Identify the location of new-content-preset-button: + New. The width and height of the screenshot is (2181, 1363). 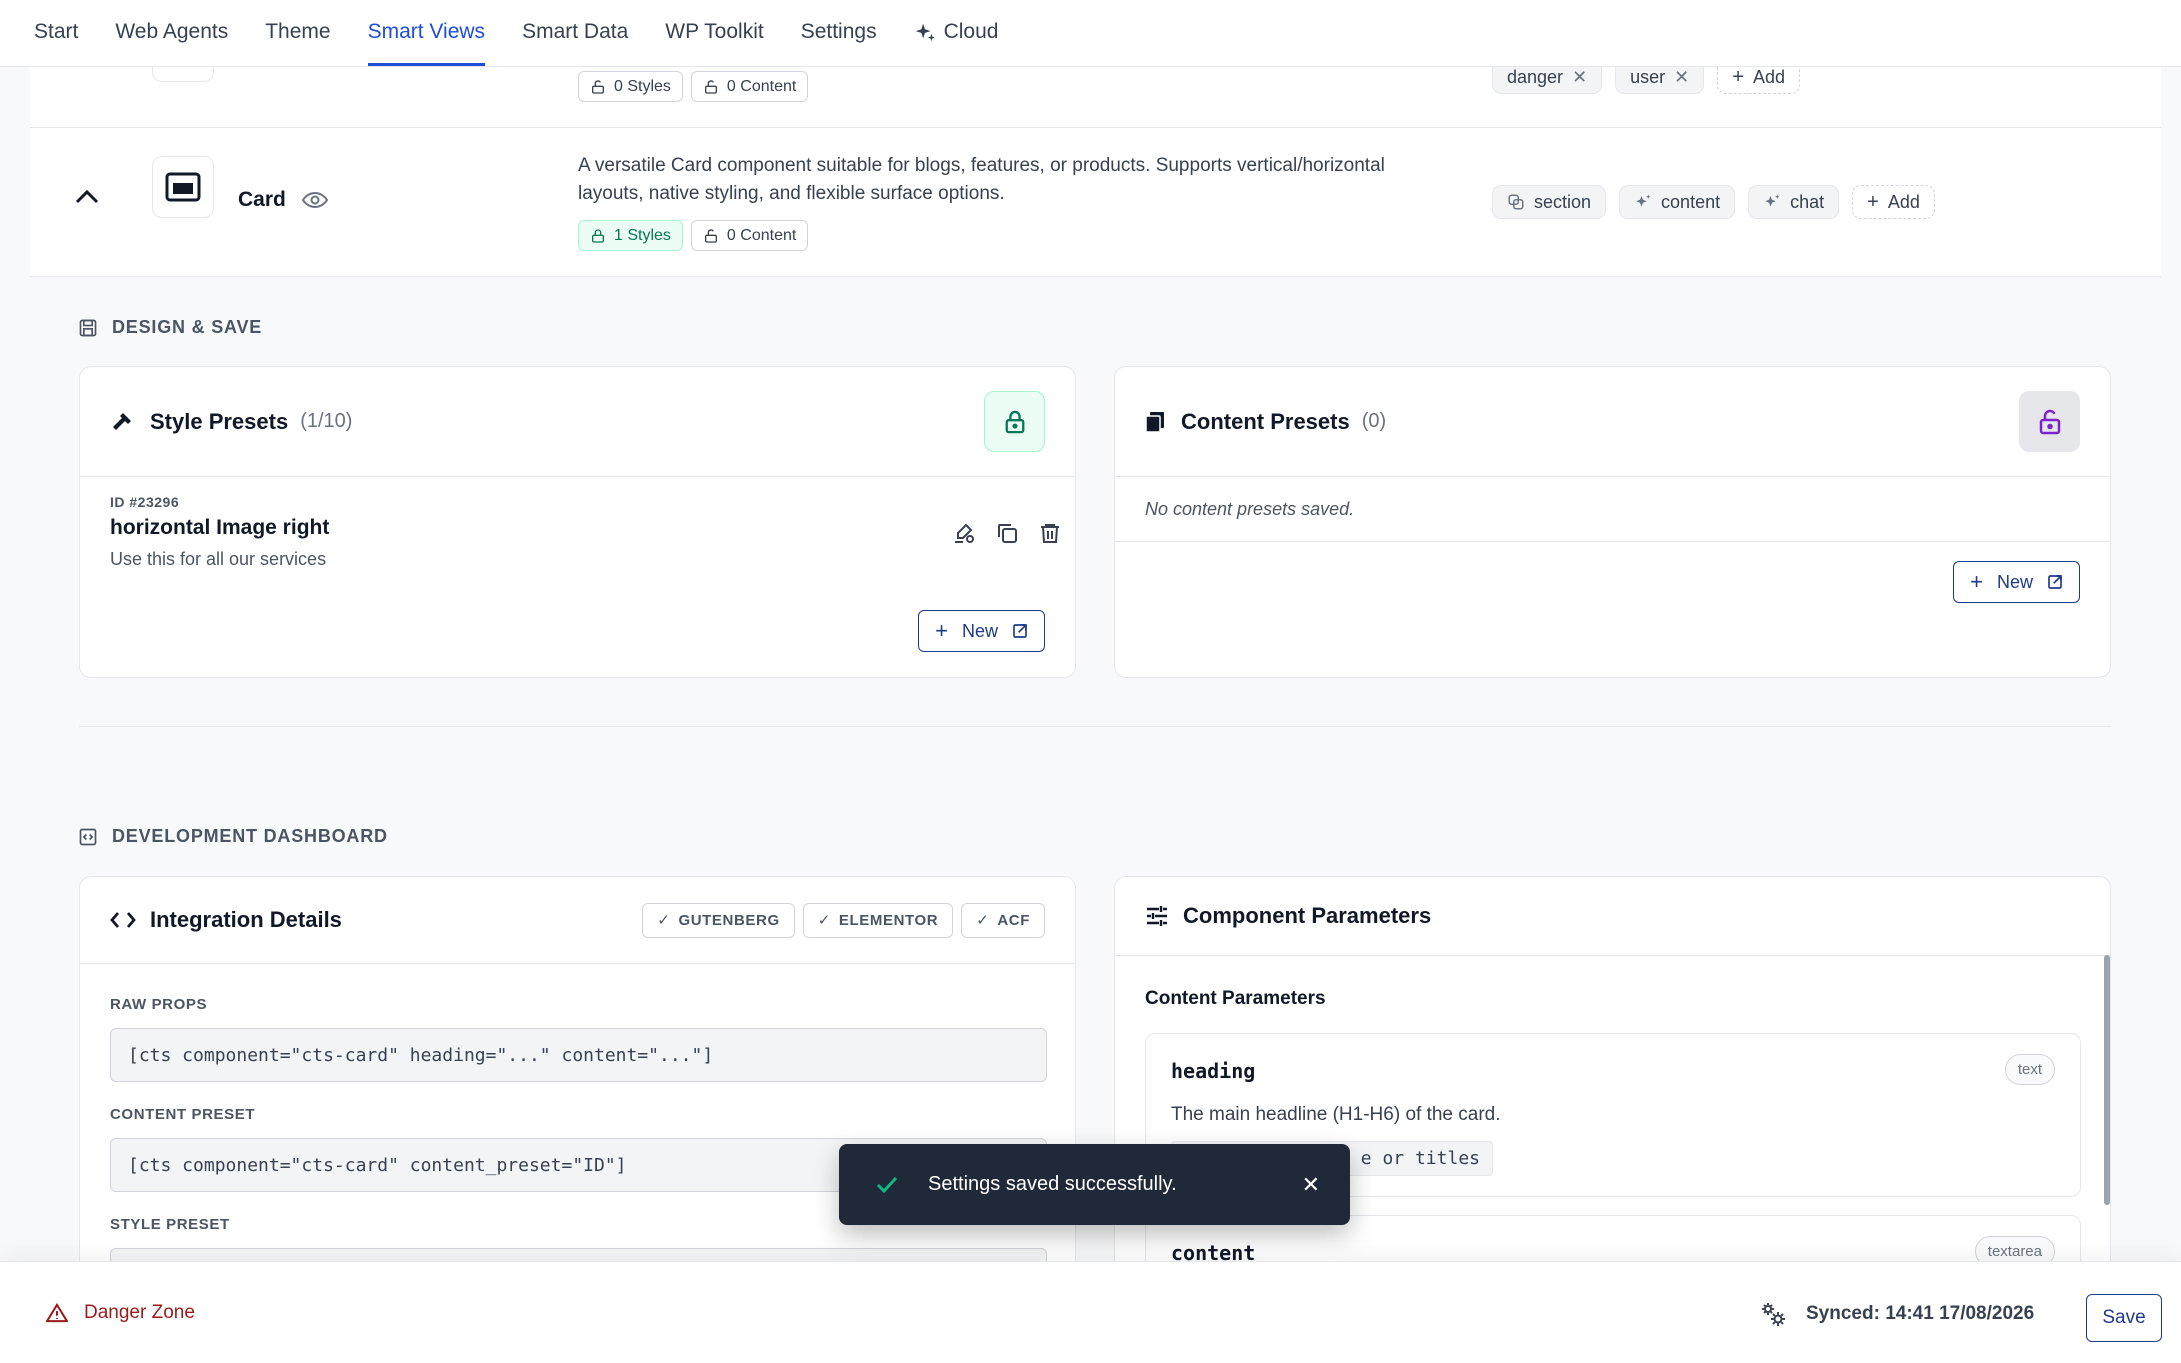
(2016, 582).